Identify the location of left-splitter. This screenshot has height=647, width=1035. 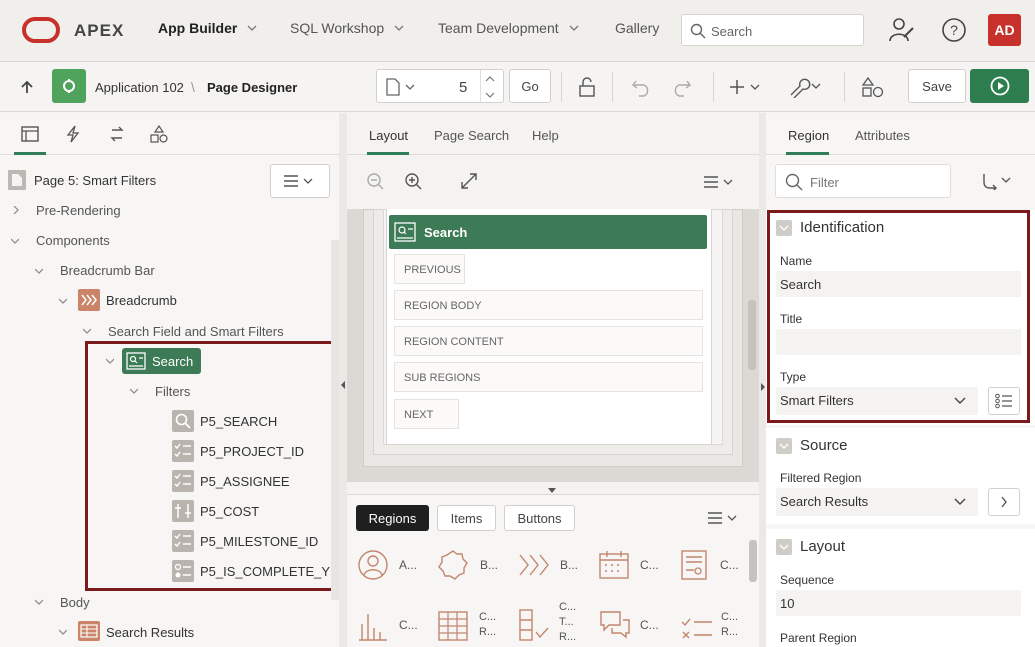
(343, 380).